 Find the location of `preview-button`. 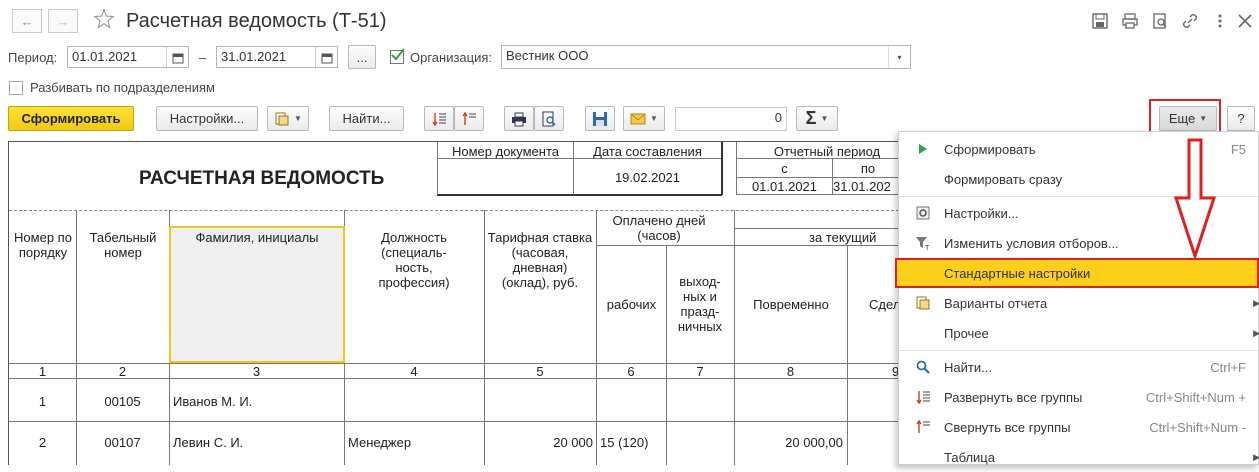

preview-button is located at coordinates (549, 118).